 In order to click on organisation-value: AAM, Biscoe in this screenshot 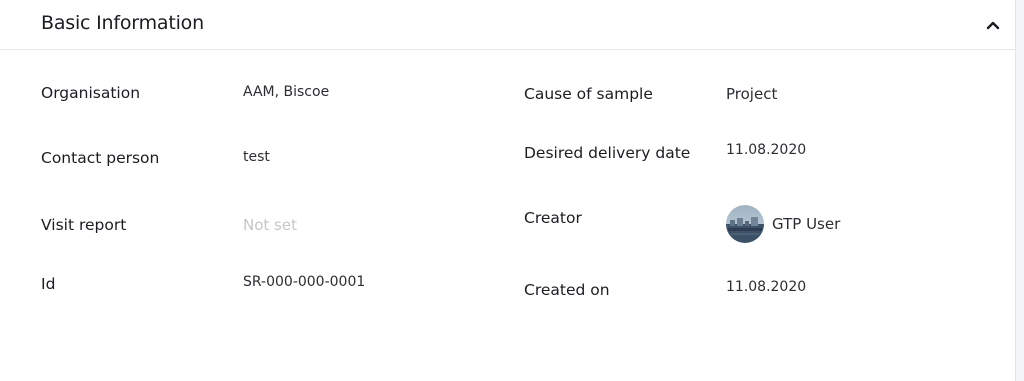, I will do `click(286, 92)`.